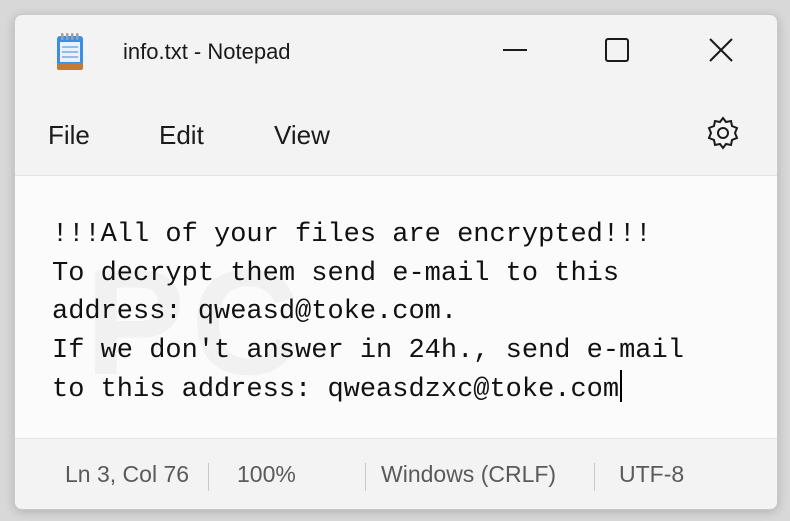  Describe the element at coordinates (70, 51) in the screenshot. I see `notepad-icon` at that location.